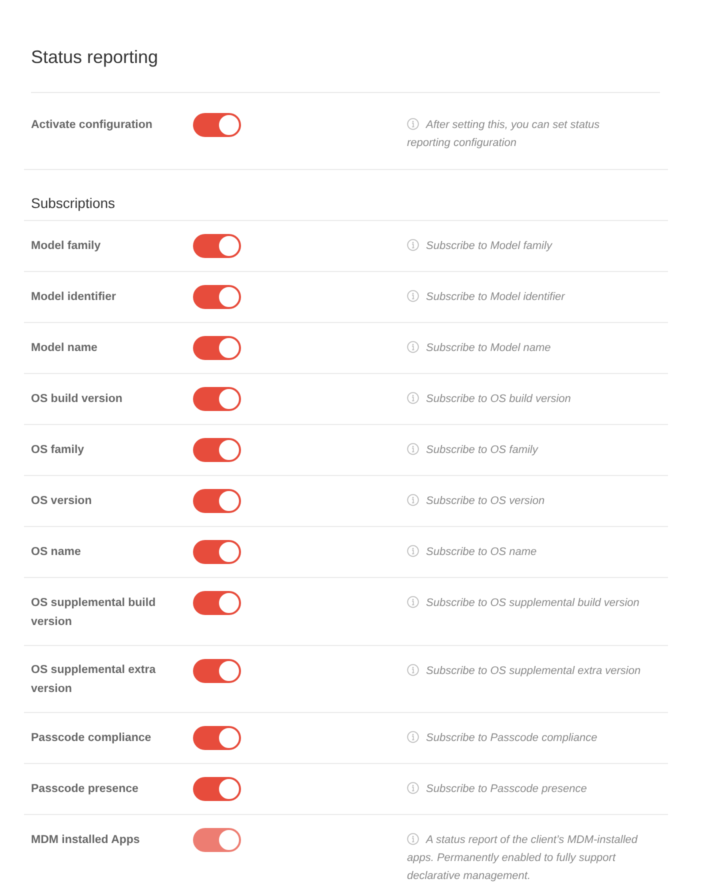 This screenshot has height=892, width=709. Describe the element at coordinates (525, 346) in the screenshot. I see `help-text: Subscribe to Model name` at that location.